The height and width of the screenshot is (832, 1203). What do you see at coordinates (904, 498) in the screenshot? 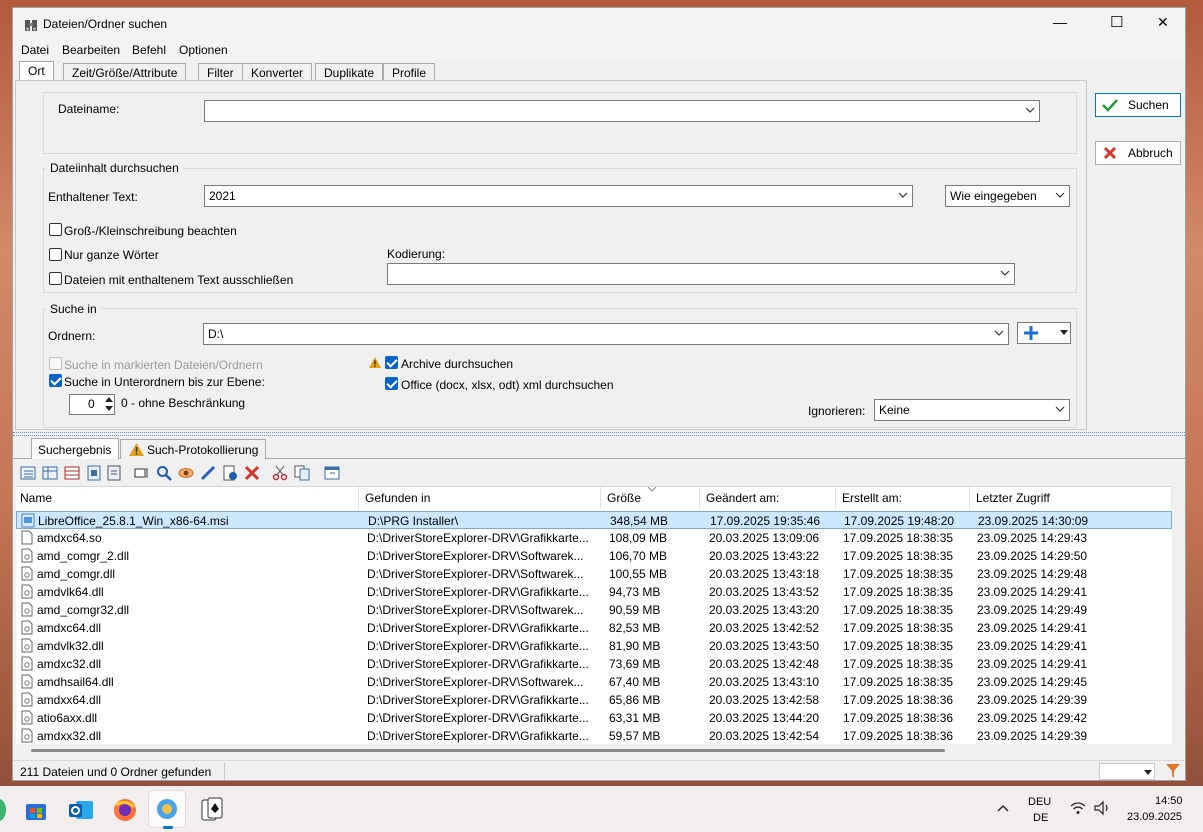
I see `column-header-created: Erstellt am:` at bounding box center [904, 498].